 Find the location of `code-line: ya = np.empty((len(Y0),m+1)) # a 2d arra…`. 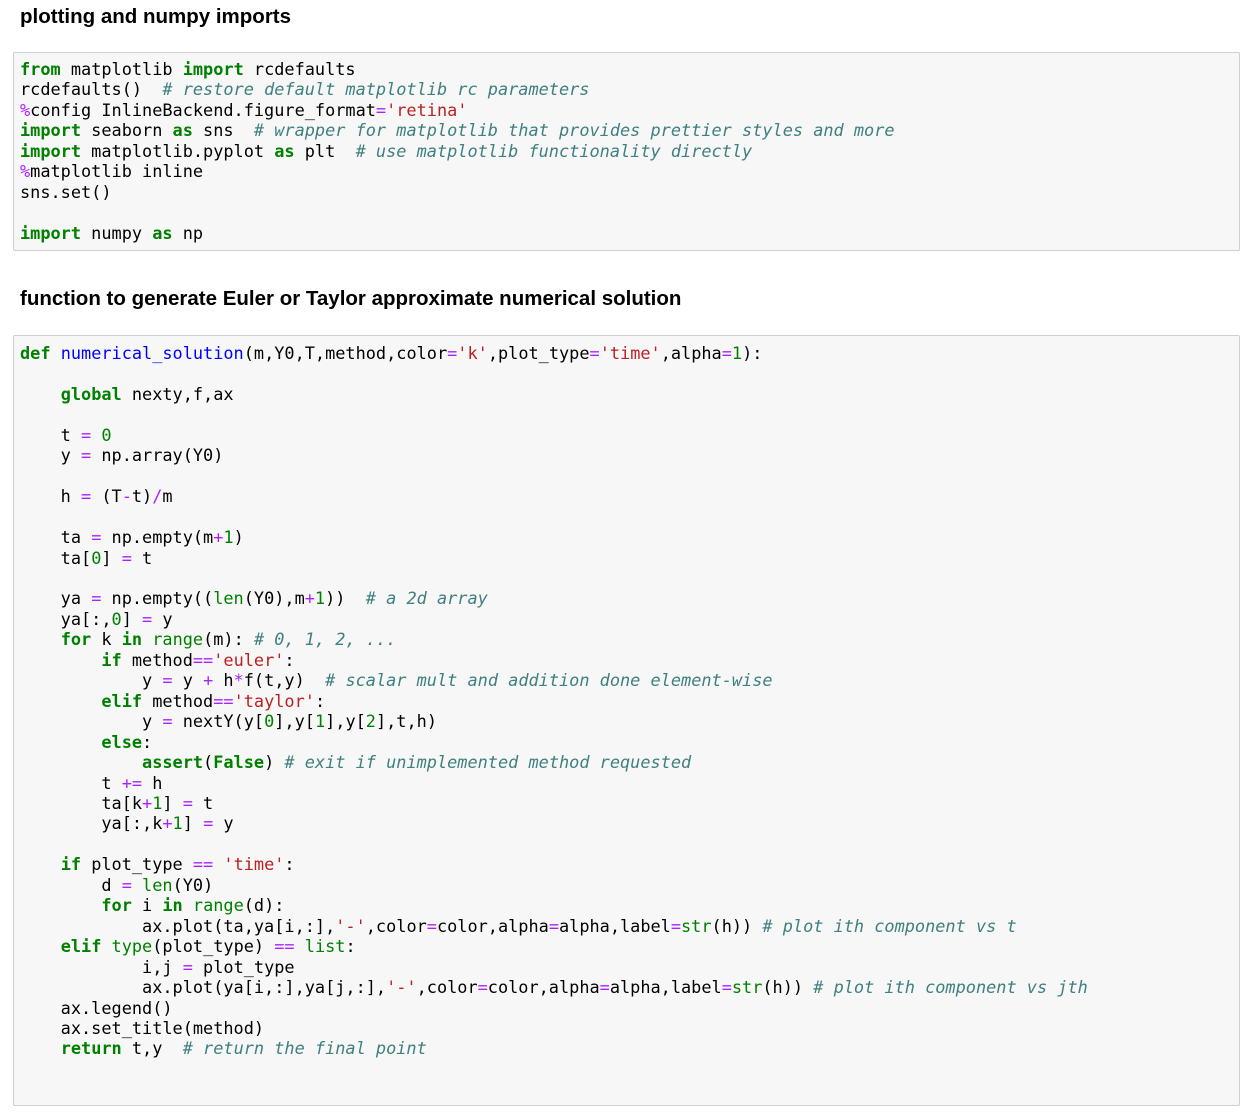

code-line: ya = np.empty((len(Y0),m+1)) # a 2d arra… is located at coordinates (254, 598).